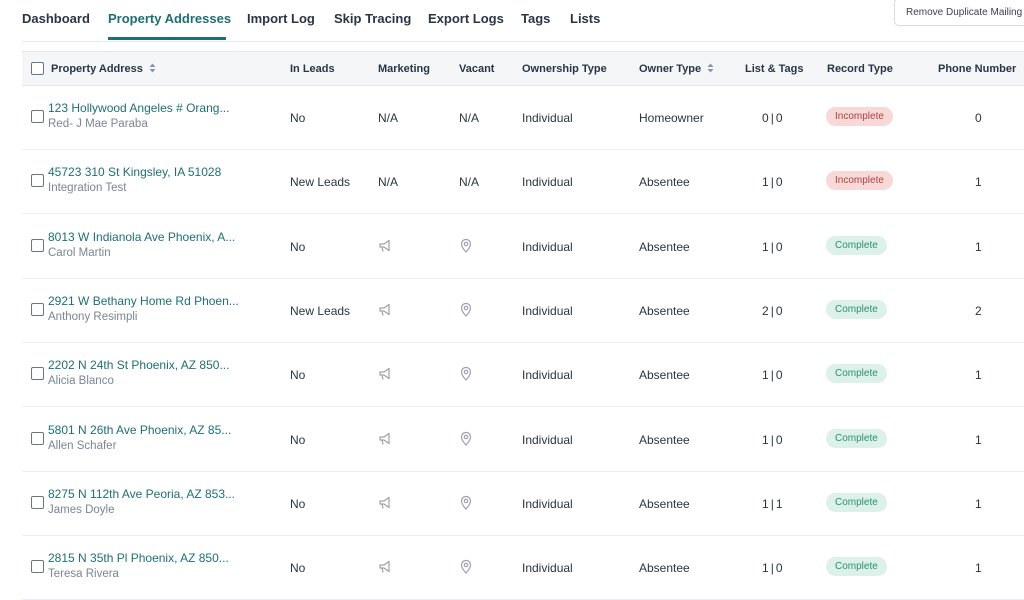 The image size is (1024, 600). What do you see at coordinates (281, 18) in the screenshot?
I see `tab-import-log: Import Log` at bounding box center [281, 18].